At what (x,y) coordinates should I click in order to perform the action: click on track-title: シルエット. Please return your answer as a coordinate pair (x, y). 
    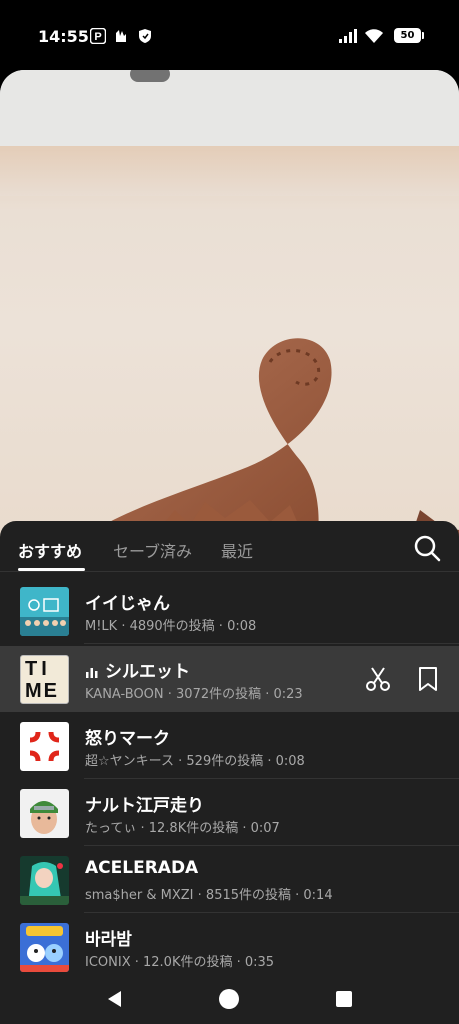
    Looking at the image, I should click on (137, 669).